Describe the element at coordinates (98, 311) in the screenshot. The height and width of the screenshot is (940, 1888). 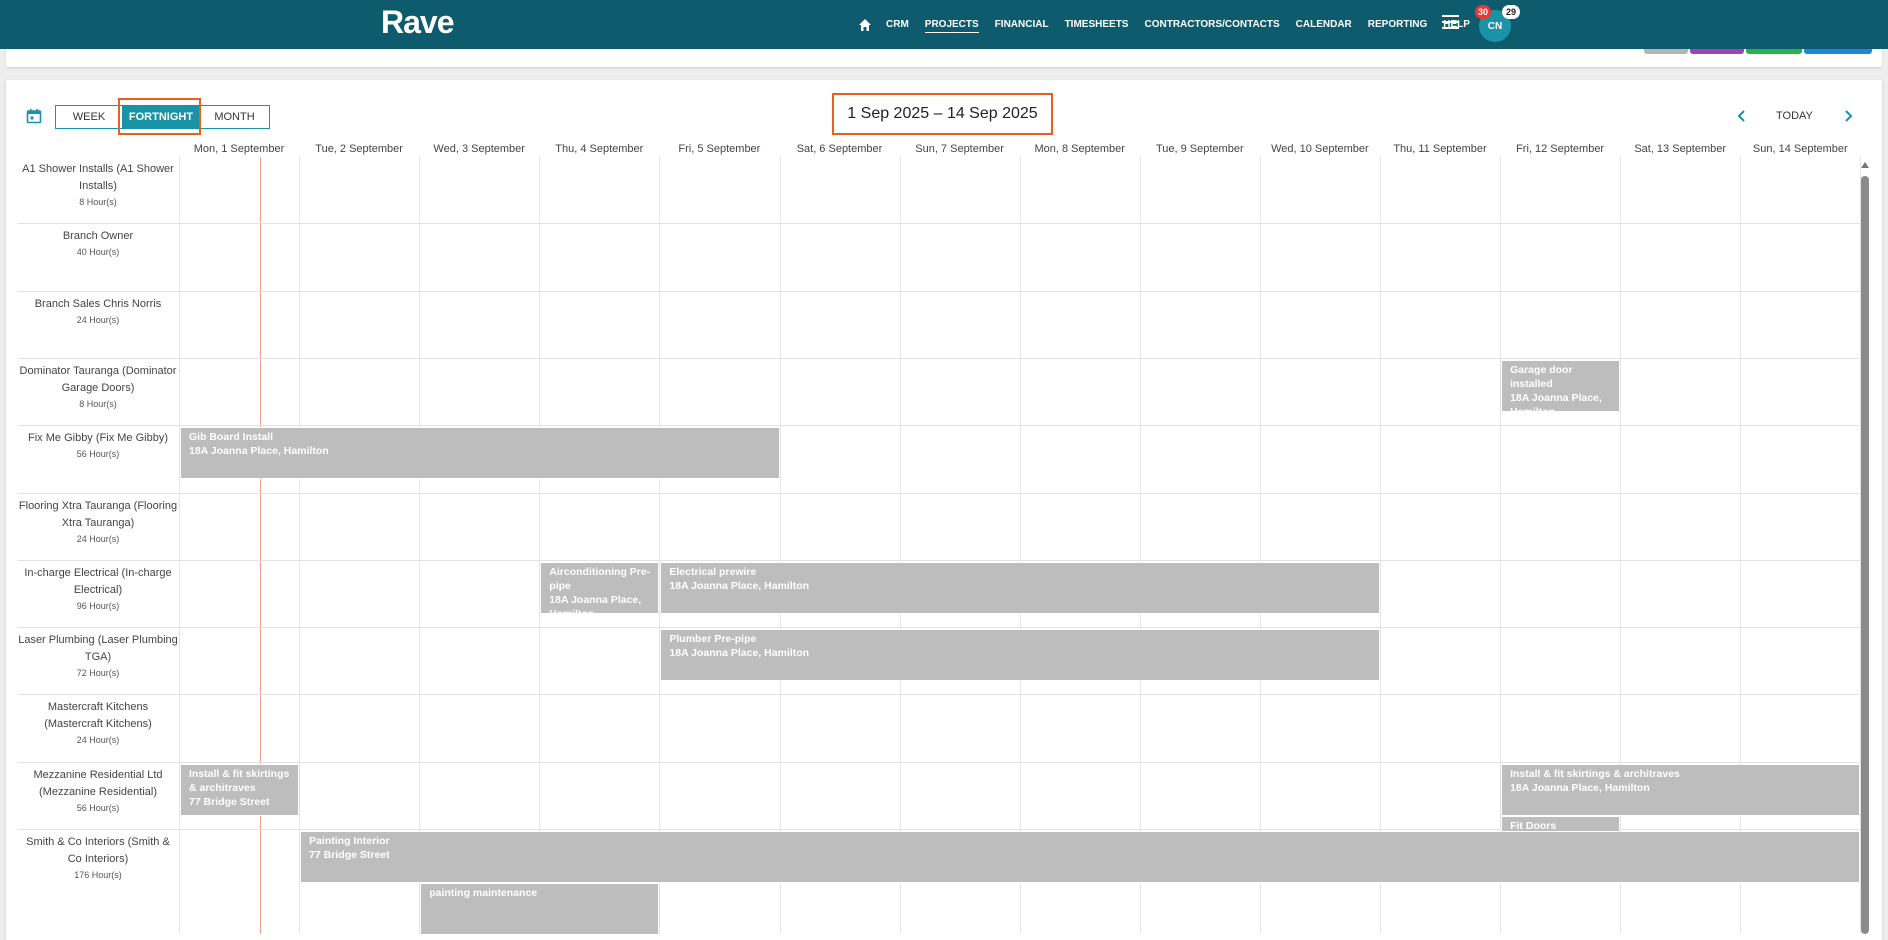
I see `resource-label: Branch Sales Chris Norris 24 Hour(s)` at that location.